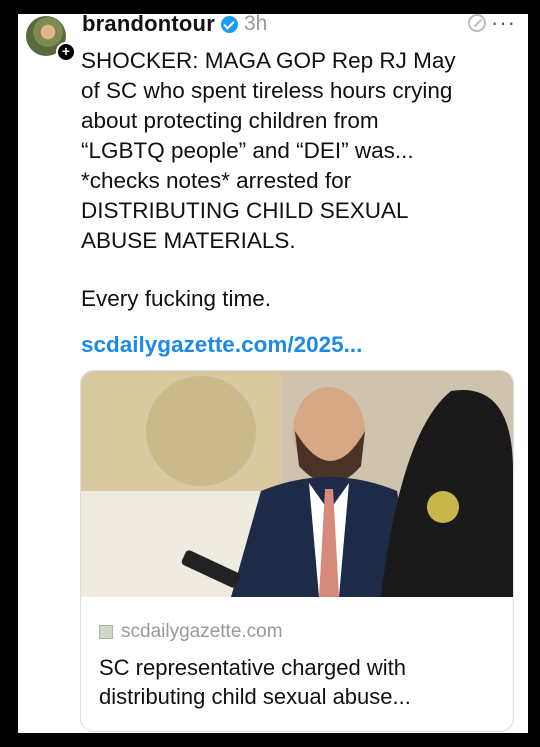 Image resolution: width=540 pixels, height=747 pixels. Describe the element at coordinates (176, 298) in the screenshot. I see `post-text-secondary: Every fucking time.` at that location.